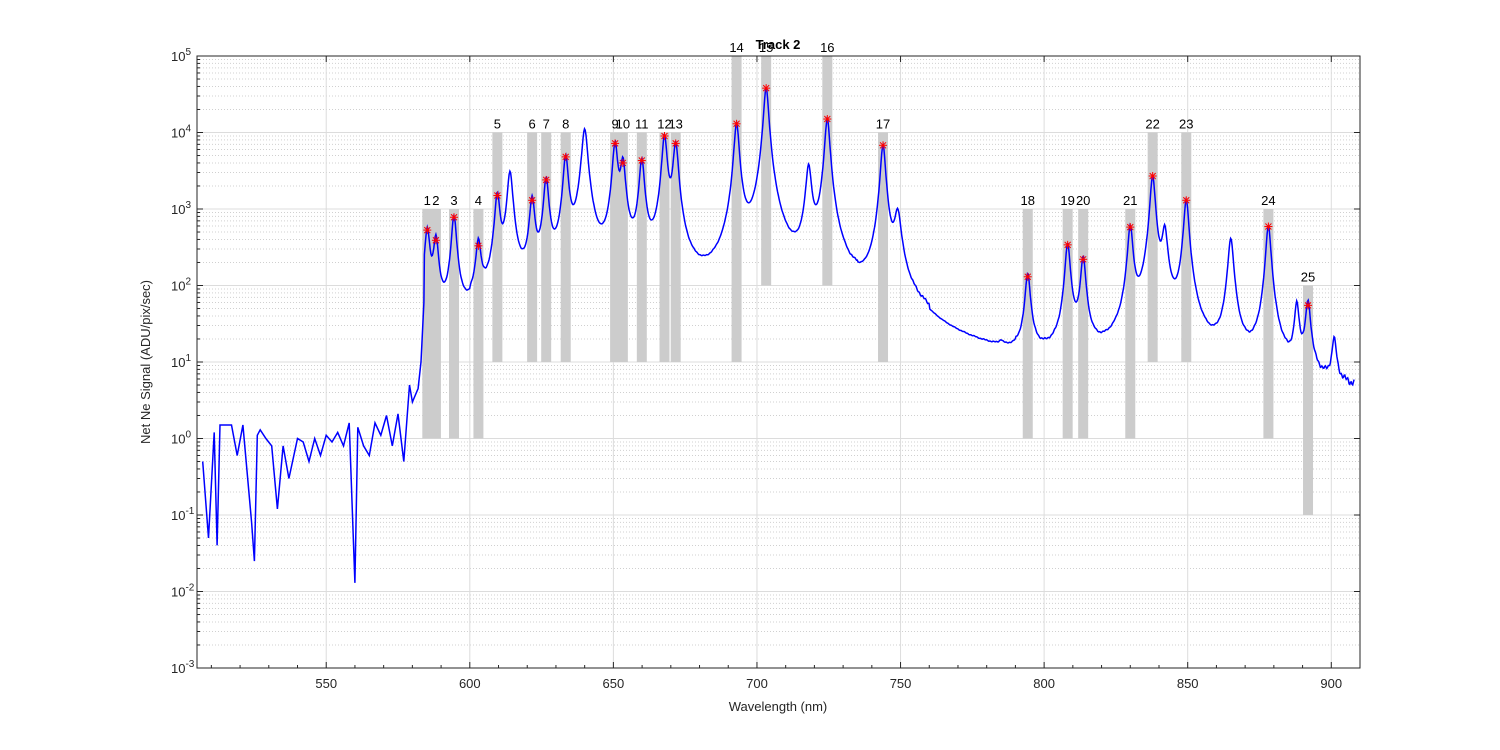 This screenshot has width=1500, height=750. What do you see at coordinates (675, 124) in the screenshot?
I see `peak-label: 13` at bounding box center [675, 124].